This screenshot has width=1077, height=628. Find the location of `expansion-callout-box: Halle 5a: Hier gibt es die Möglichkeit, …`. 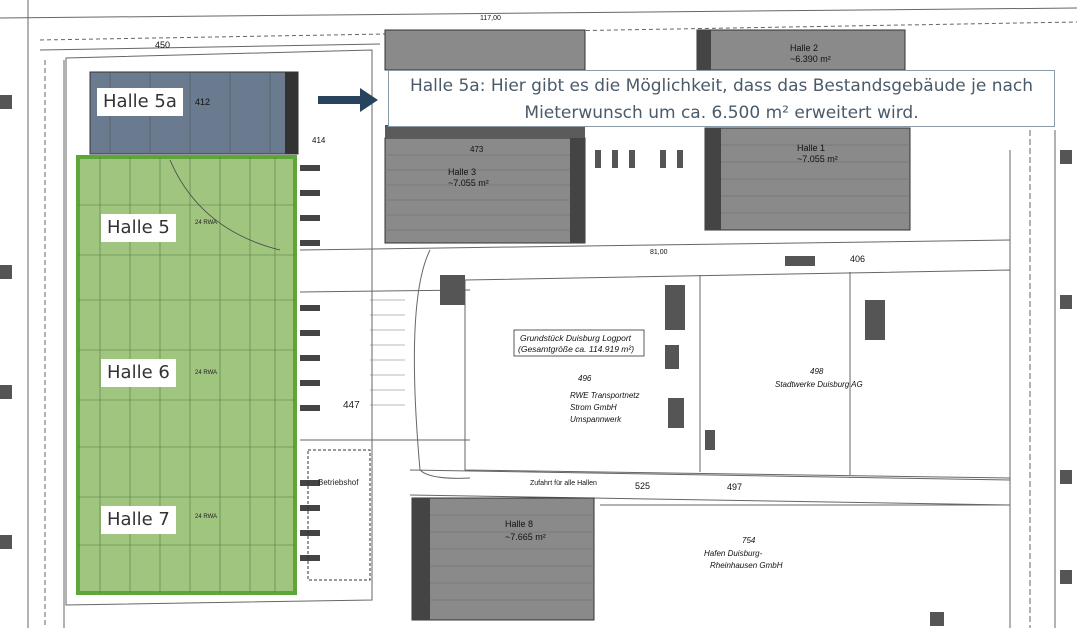

expansion-callout-box: Halle 5a: Hier gibt es die Möglichkeit, … is located at coordinates (721, 98).